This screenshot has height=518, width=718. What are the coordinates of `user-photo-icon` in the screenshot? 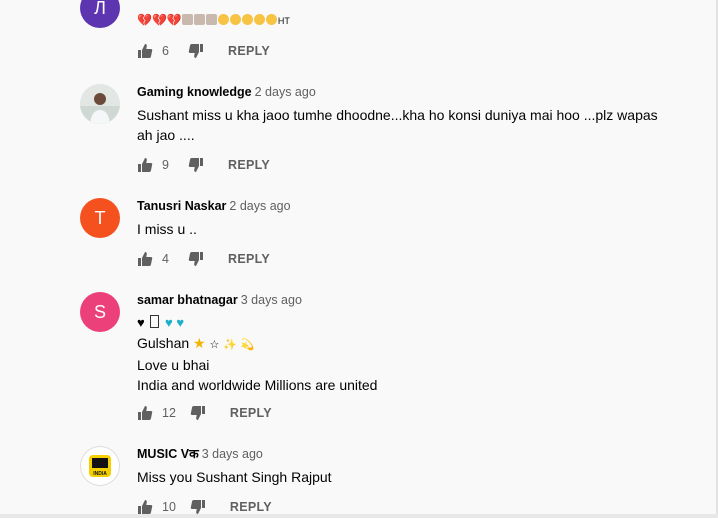 It's located at (100, 104).